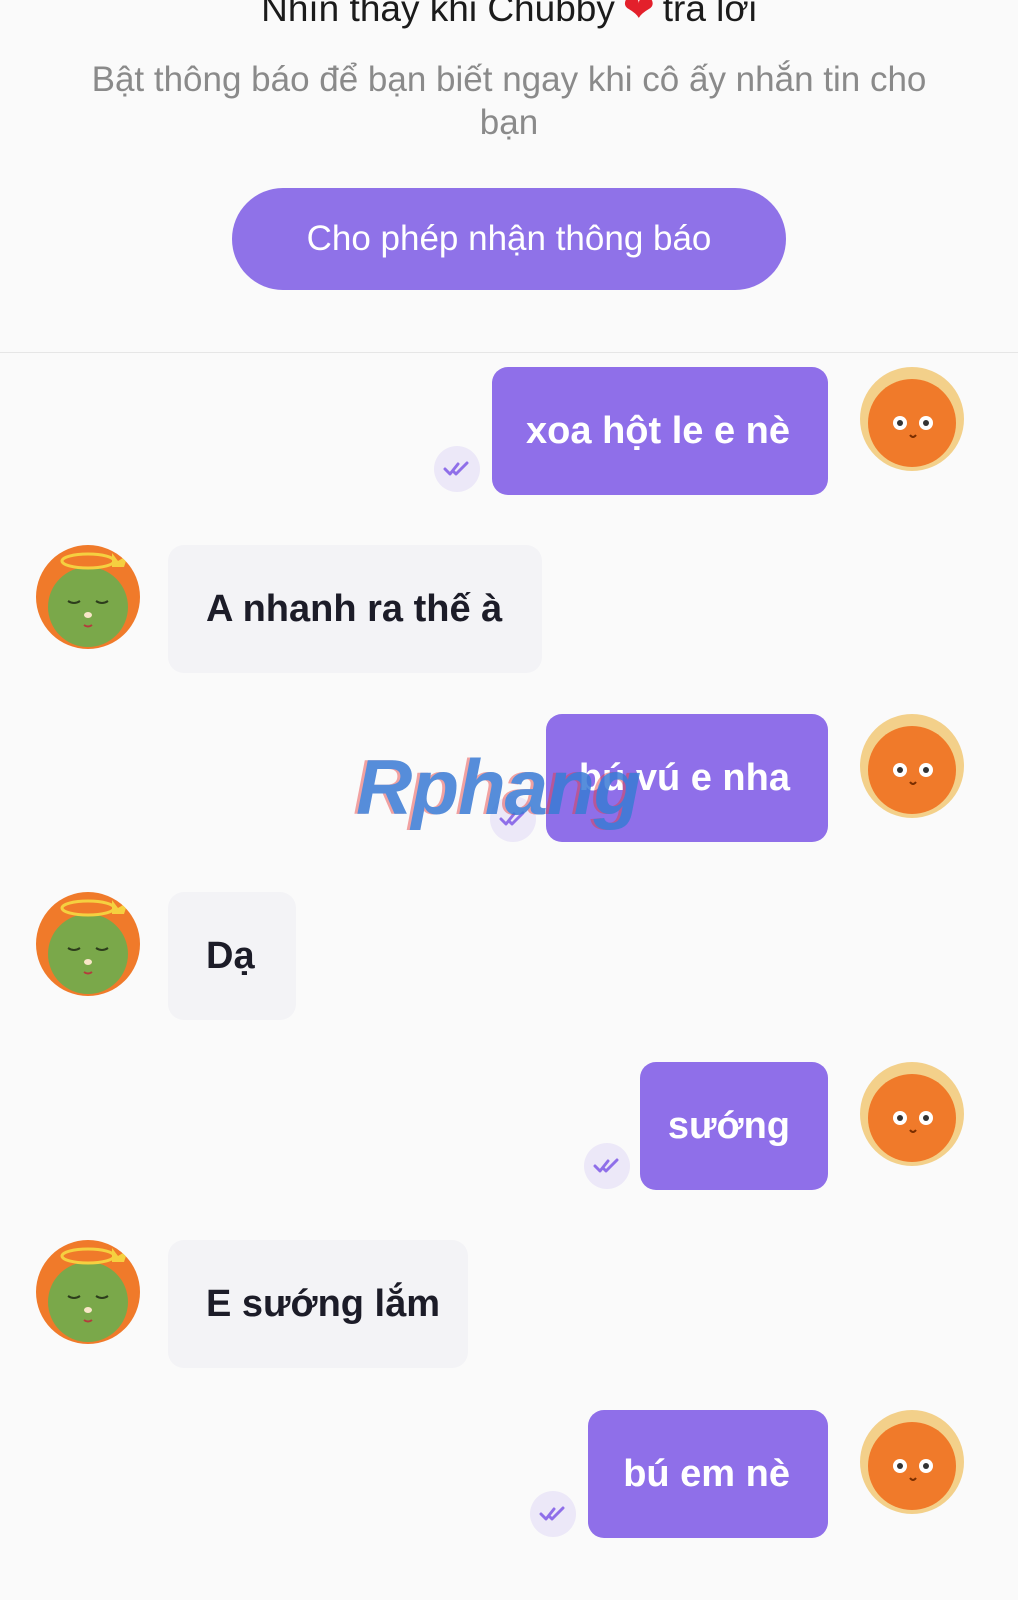 The width and height of the screenshot is (1018, 1600). I want to click on notification-title-text: Nhìn thấy khi Chubby, so click(438, 14).